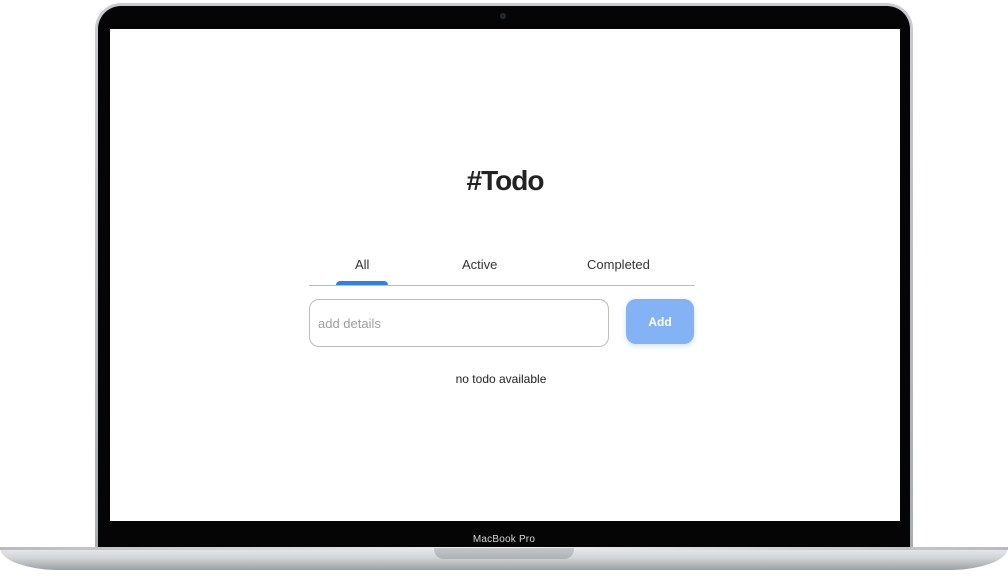 The height and width of the screenshot is (581, 1008). Describe the element at coordinates (479, 264) in the screenshot. I see `tab-active: Active` at that location.